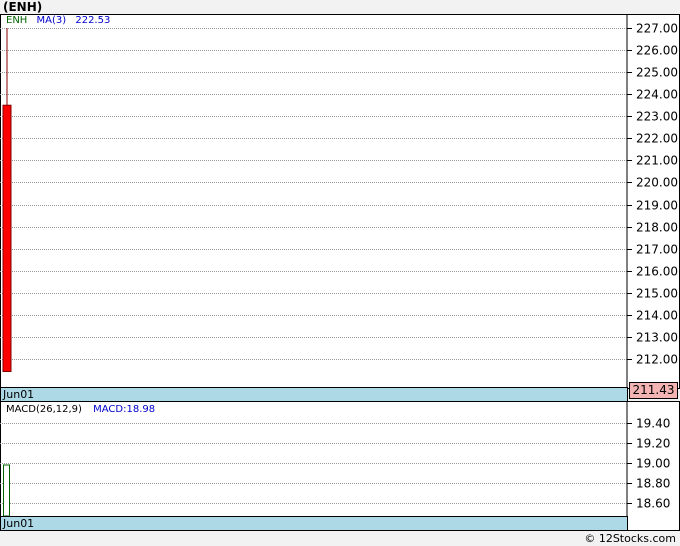 The width and height of the screenshot is (680, 546). What do you see at coordinates (51, 20) in the screenshot?
I see `legend-ma-label: MA(3)` at bounding box center [51, 20].